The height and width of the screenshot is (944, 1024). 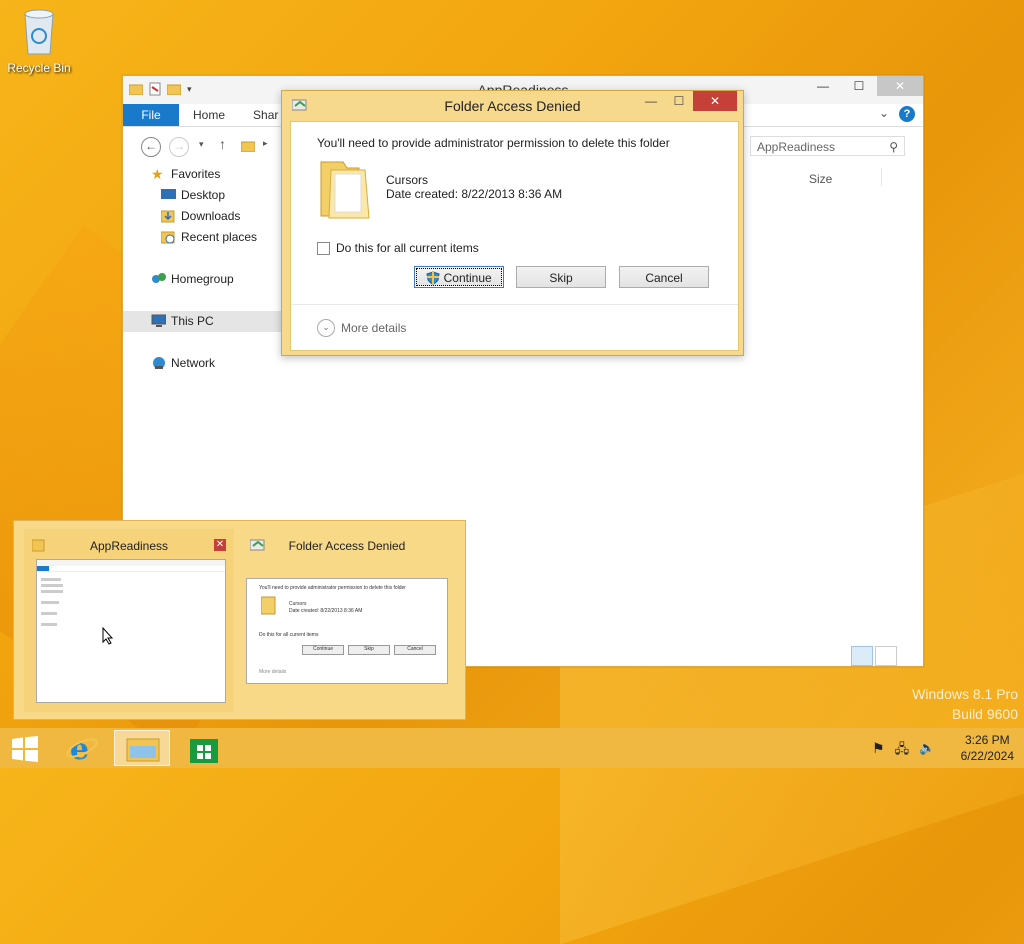 I want to click on recycle-bin-label: Recycle Bin, so click(x=39, y=68).